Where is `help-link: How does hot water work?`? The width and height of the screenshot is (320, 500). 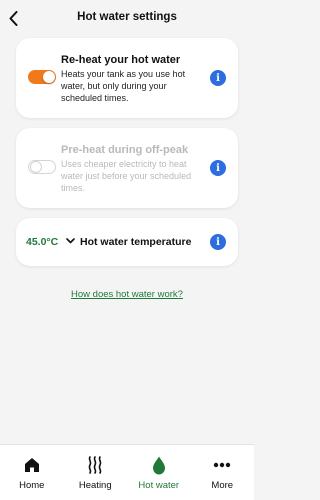
help-link: How does hot water work? is located at coordinates (127, 294).